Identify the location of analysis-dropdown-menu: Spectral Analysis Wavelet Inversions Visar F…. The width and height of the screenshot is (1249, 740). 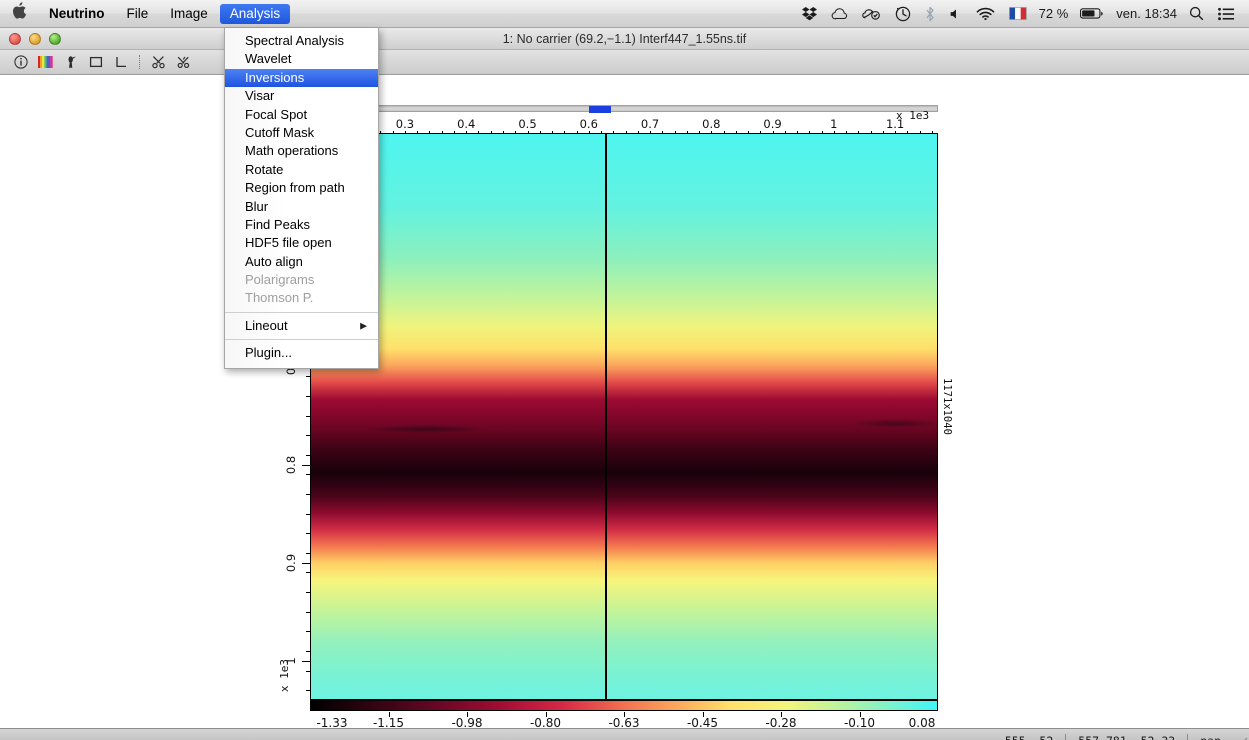
(301, 198).